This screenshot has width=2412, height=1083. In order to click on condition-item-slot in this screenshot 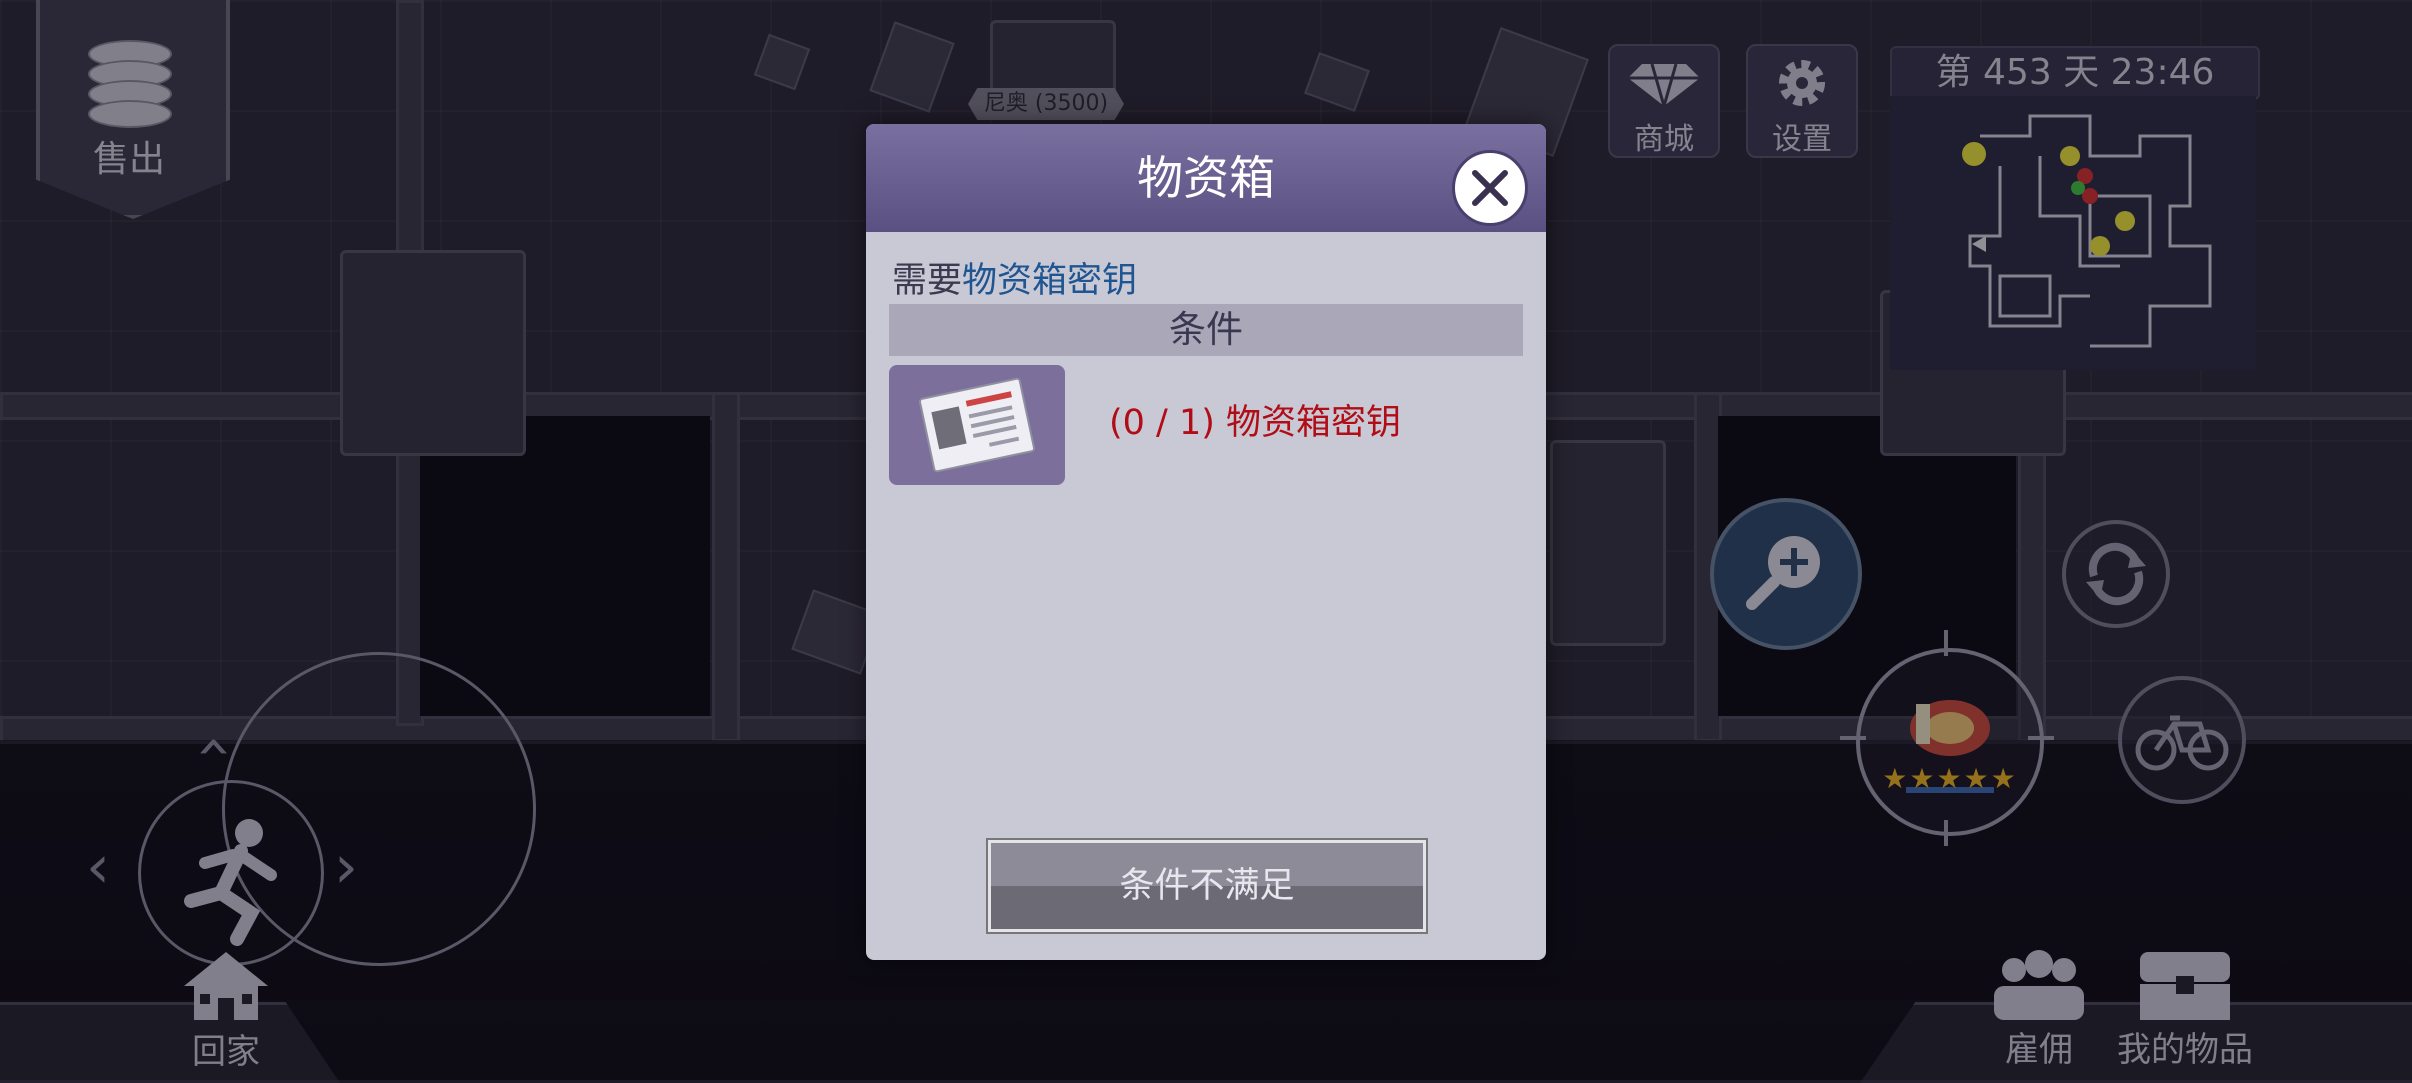, I will do `click(977, 425)`.